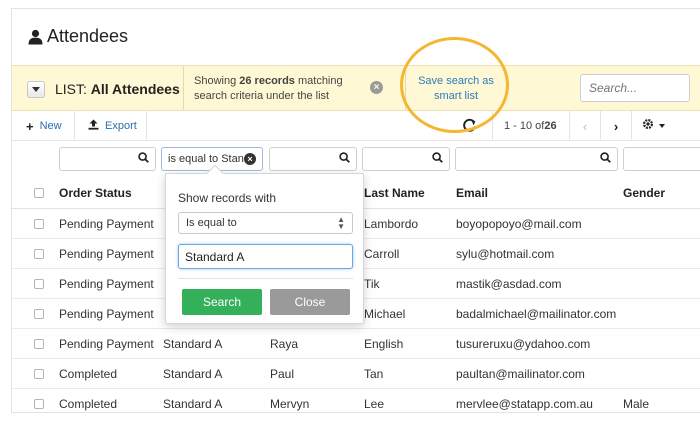 The height and width of the screenshot is (423, 700). I want to click on next-page-icon: ›, so click(616, 126).